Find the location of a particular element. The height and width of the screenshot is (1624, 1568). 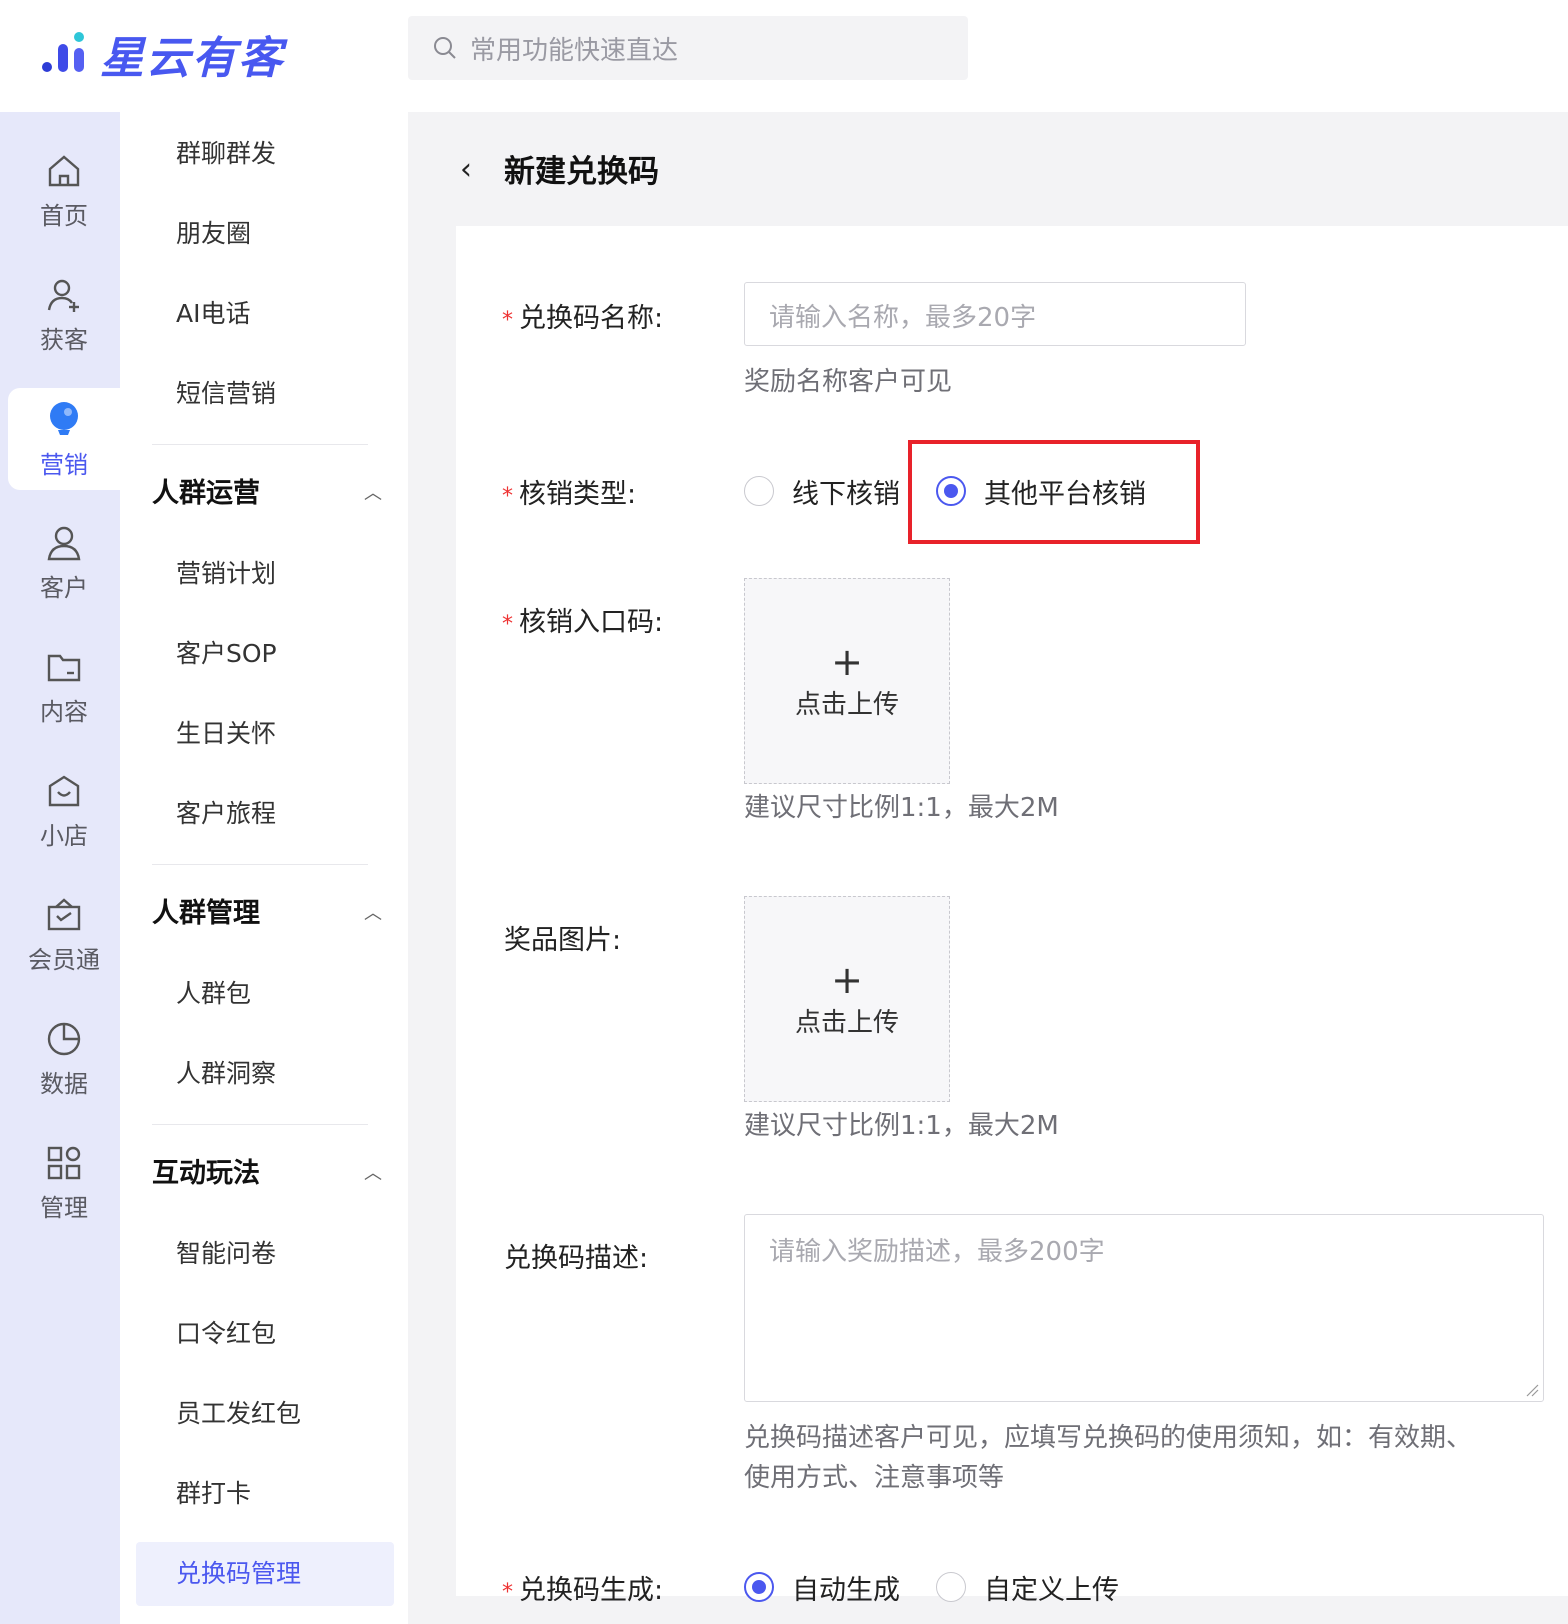

description-textarea: 请输入奖励描述，最多200字 is located at coordinates (1144, 1308).